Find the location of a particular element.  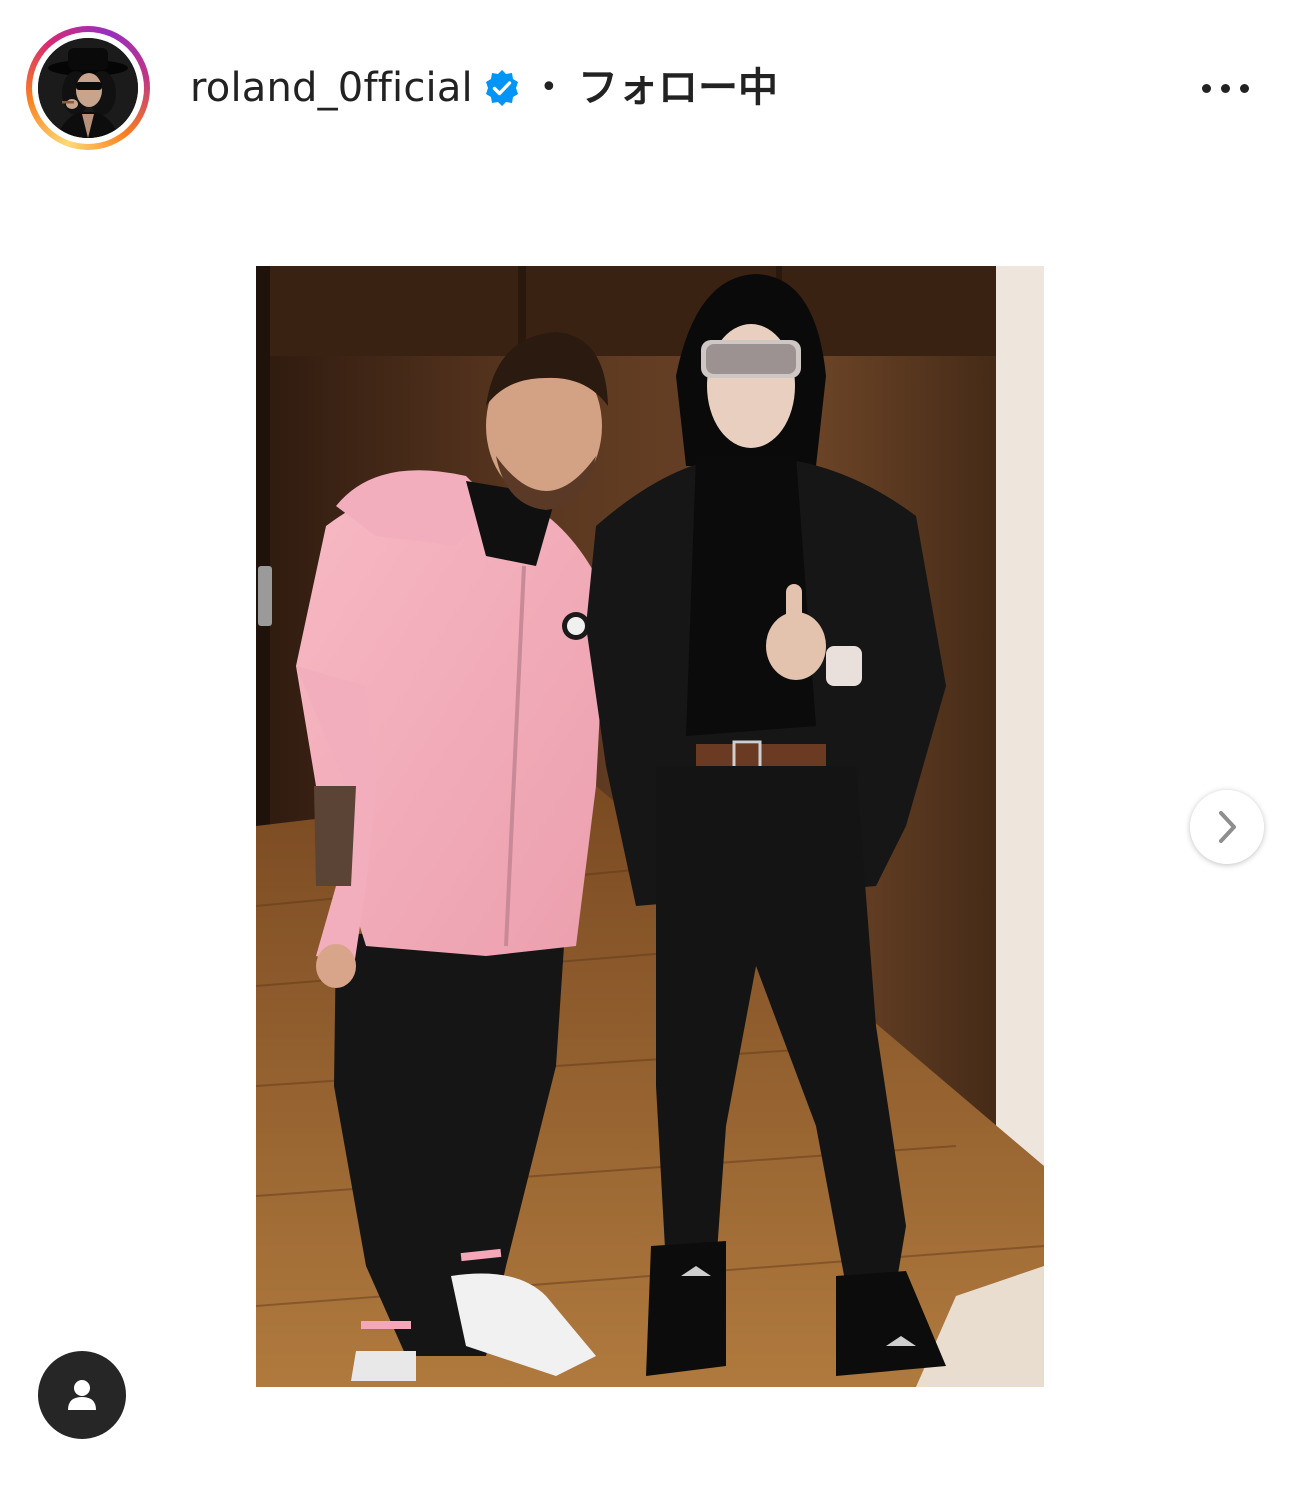

following-button: フォロー中 is located at coordinates (678, 88).